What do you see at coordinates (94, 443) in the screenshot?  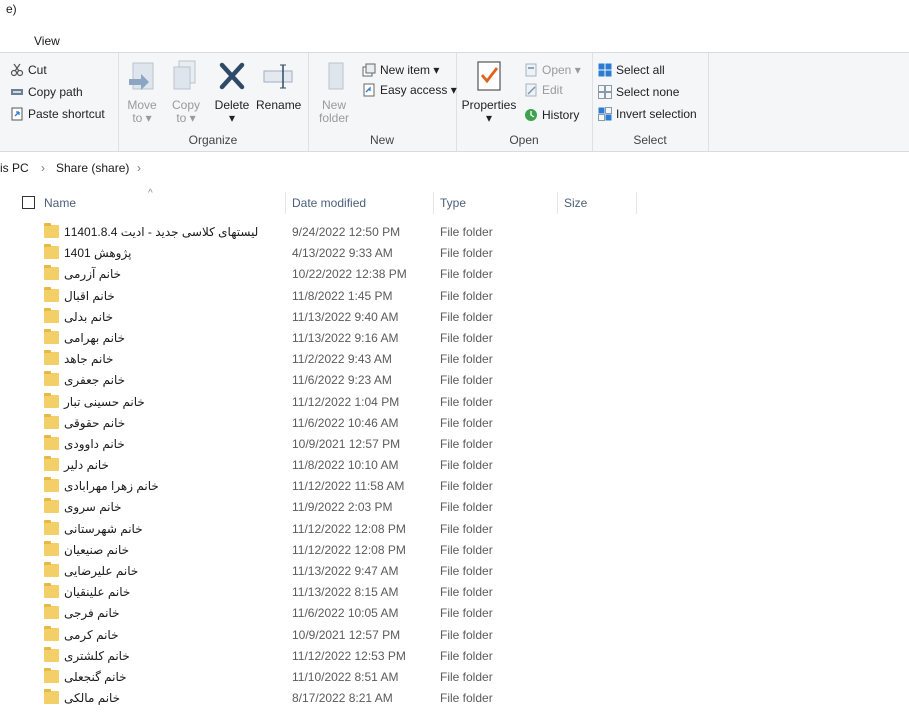 I see `file-name: خانم داوودی` at bounding box center [94, 443].